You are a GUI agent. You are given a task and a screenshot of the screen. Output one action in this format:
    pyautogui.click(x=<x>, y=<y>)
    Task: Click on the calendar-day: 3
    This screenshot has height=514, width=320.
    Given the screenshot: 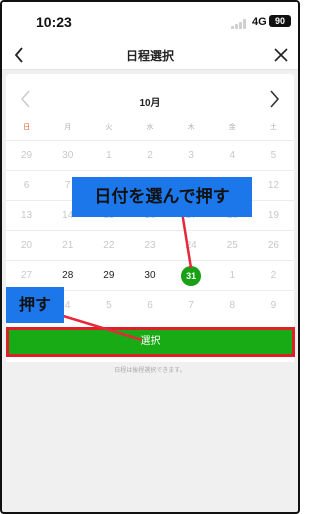 What is the action you would take?
    pyautogui.click(x=191, y=155)
    